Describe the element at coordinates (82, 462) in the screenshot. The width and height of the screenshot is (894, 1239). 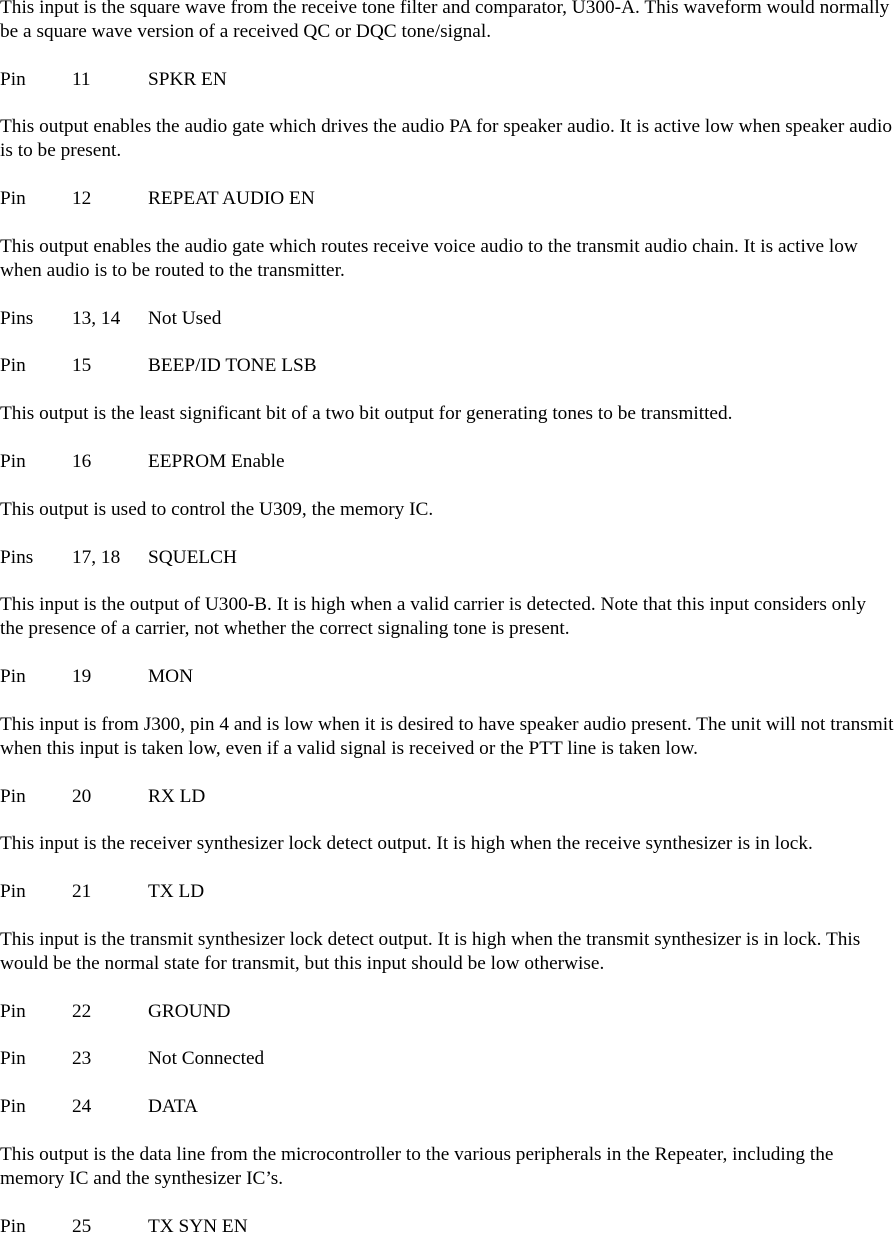
I see `pin-number: 16` at that location.